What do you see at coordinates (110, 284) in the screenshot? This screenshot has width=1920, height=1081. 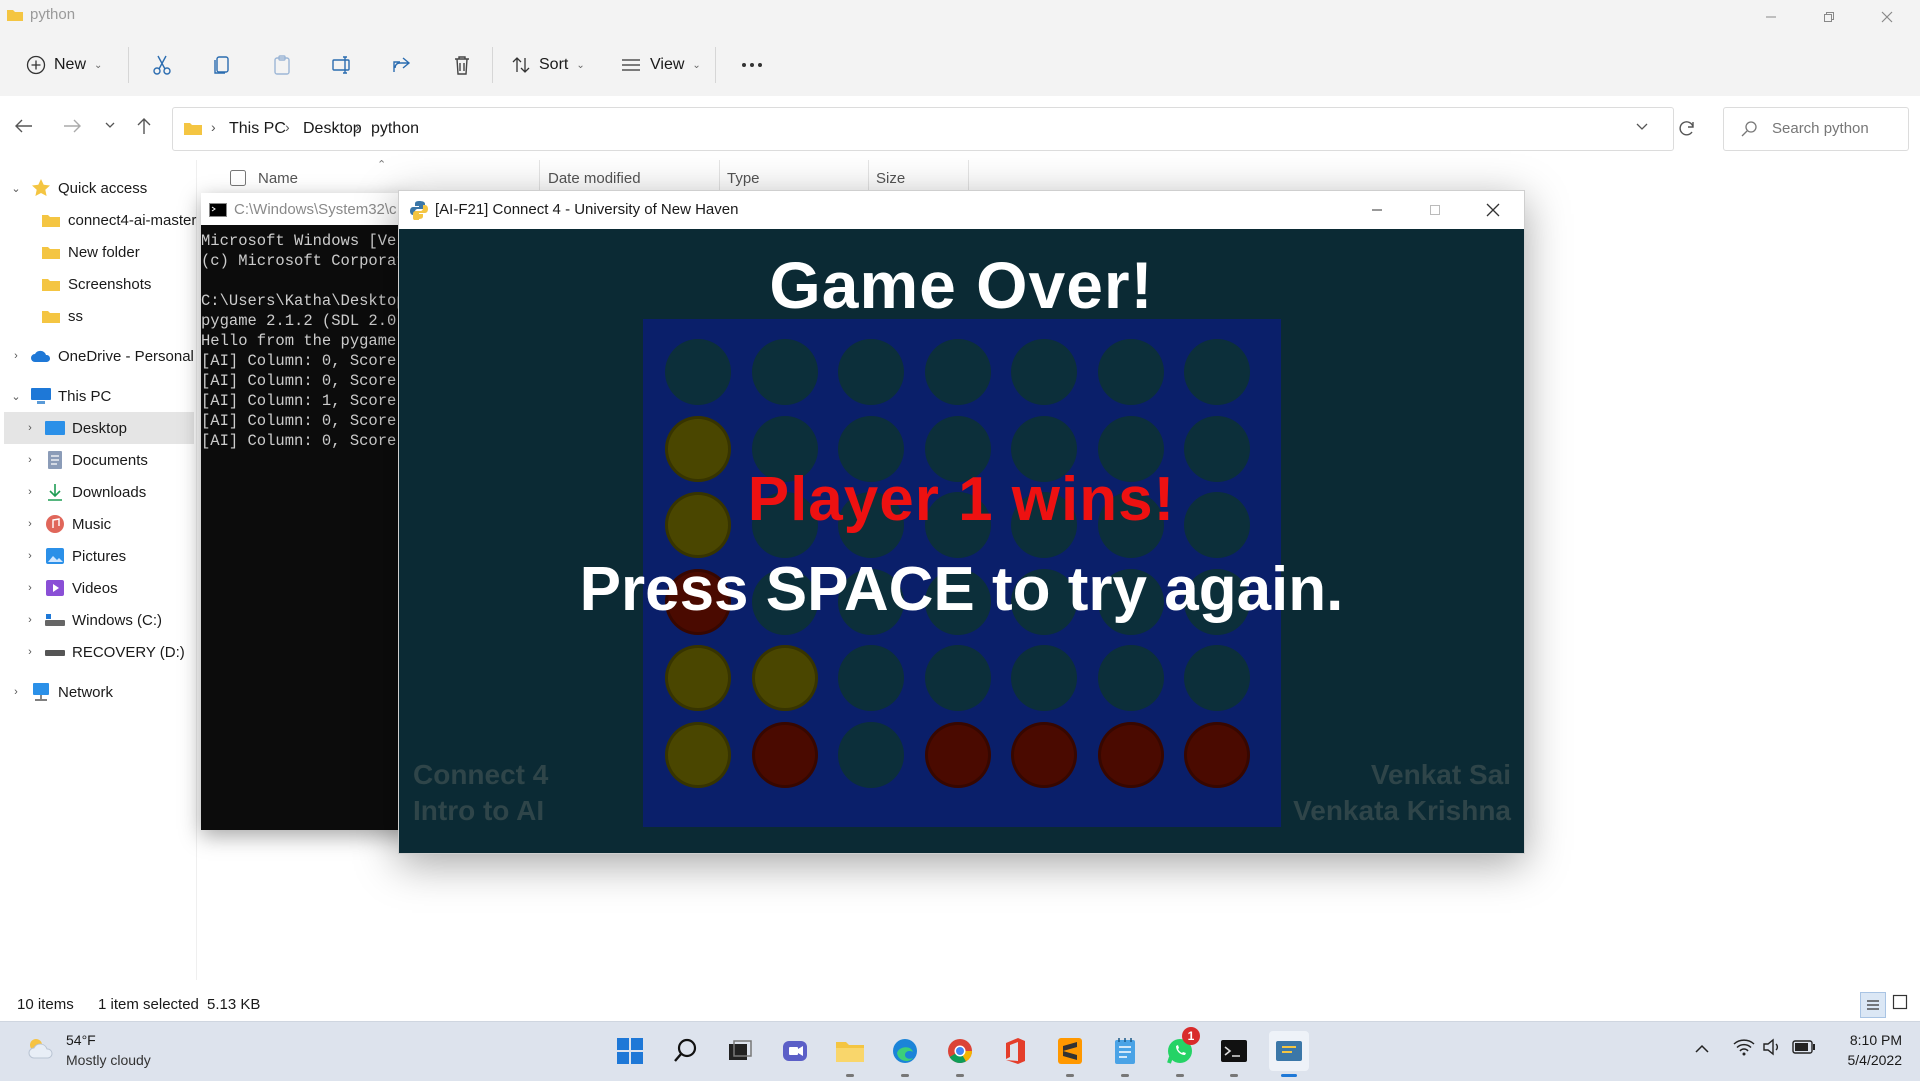 I see `nav-label: Screenshots` at bounding box center [110, 284].